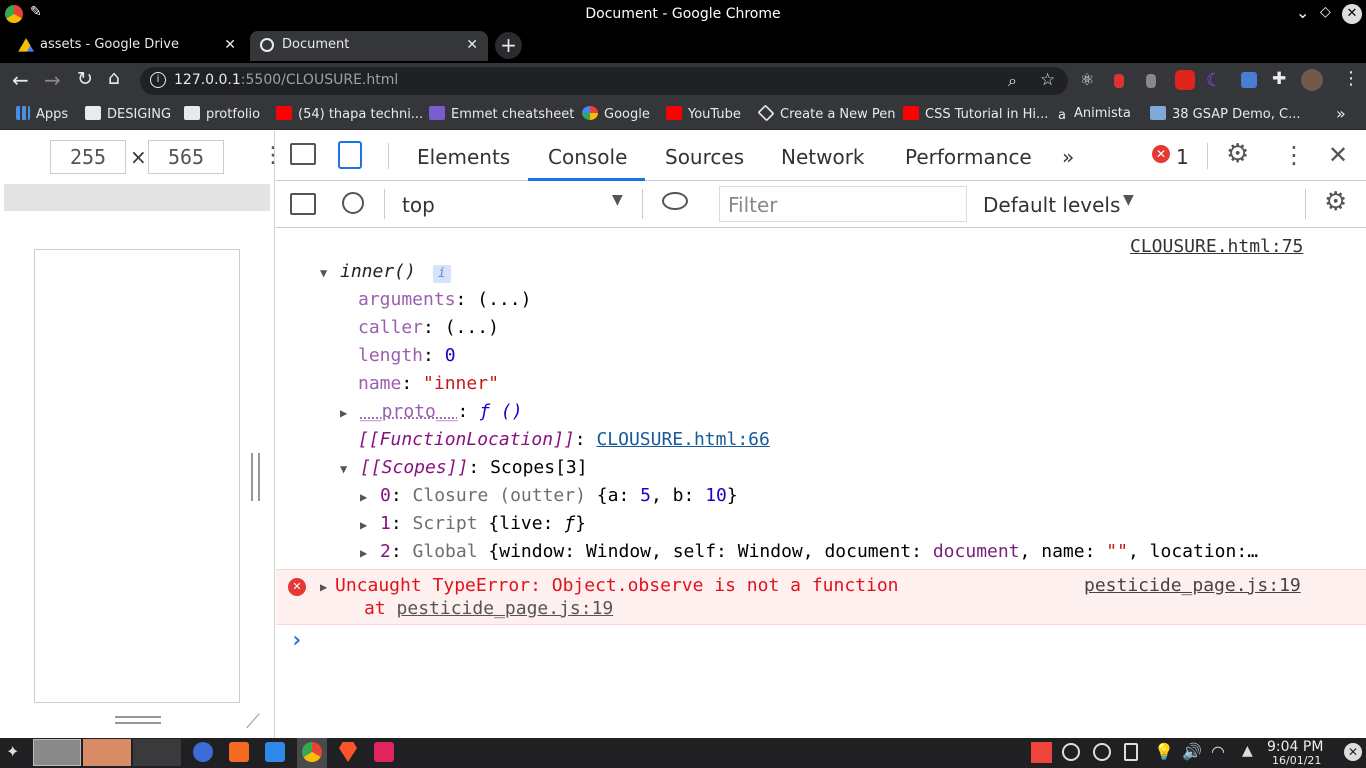 This screenshot has width=1366, height=768. Describe the element at coordinates (1068, 157) in the screenshot. I see `more-tabs-icon: »` at that location.